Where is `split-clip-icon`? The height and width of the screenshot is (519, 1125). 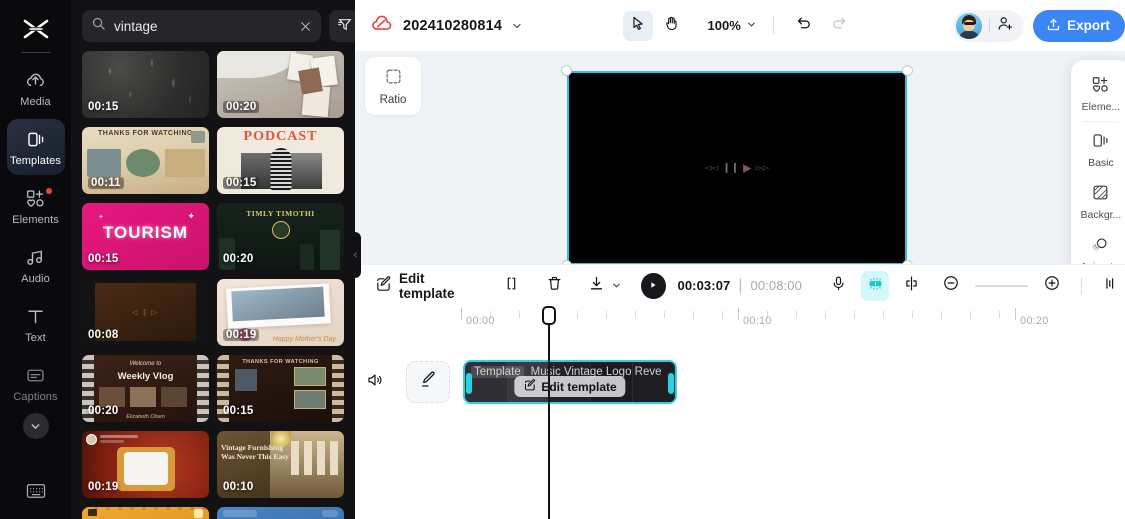 split-clip-icon is located at coordinates (911, 286).